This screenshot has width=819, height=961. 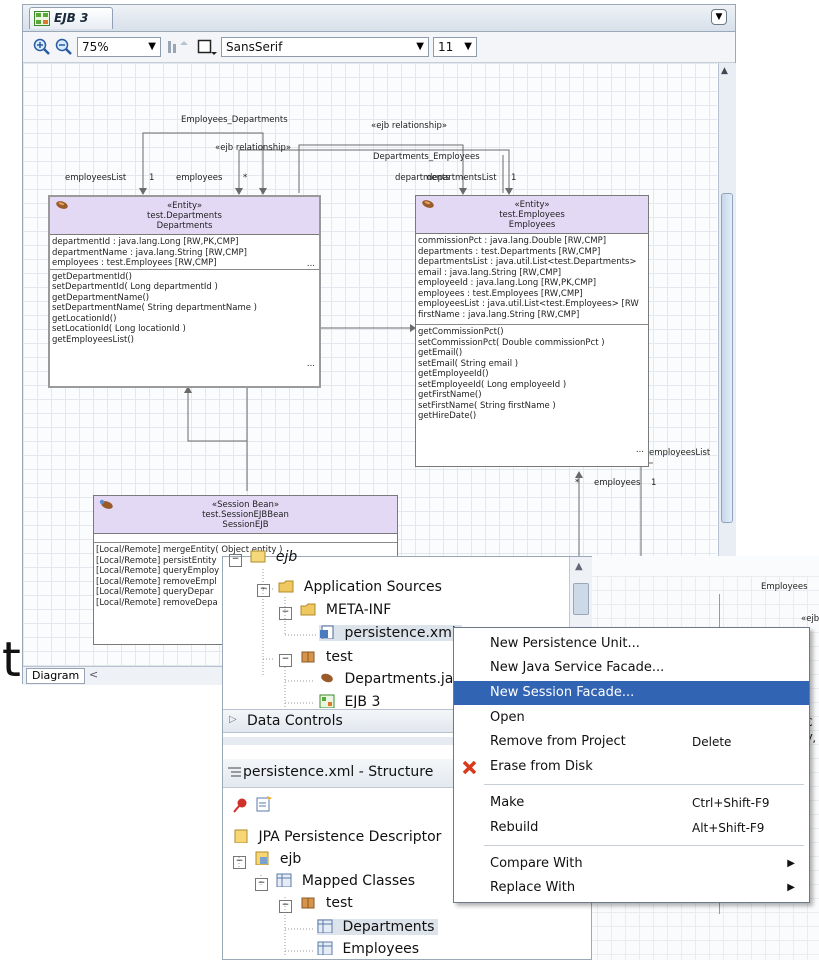 What do you see at coordinates (577, 483) in the screenshot?
I see `label-mult-star-bottom: *` at bounding box center [577, 483].